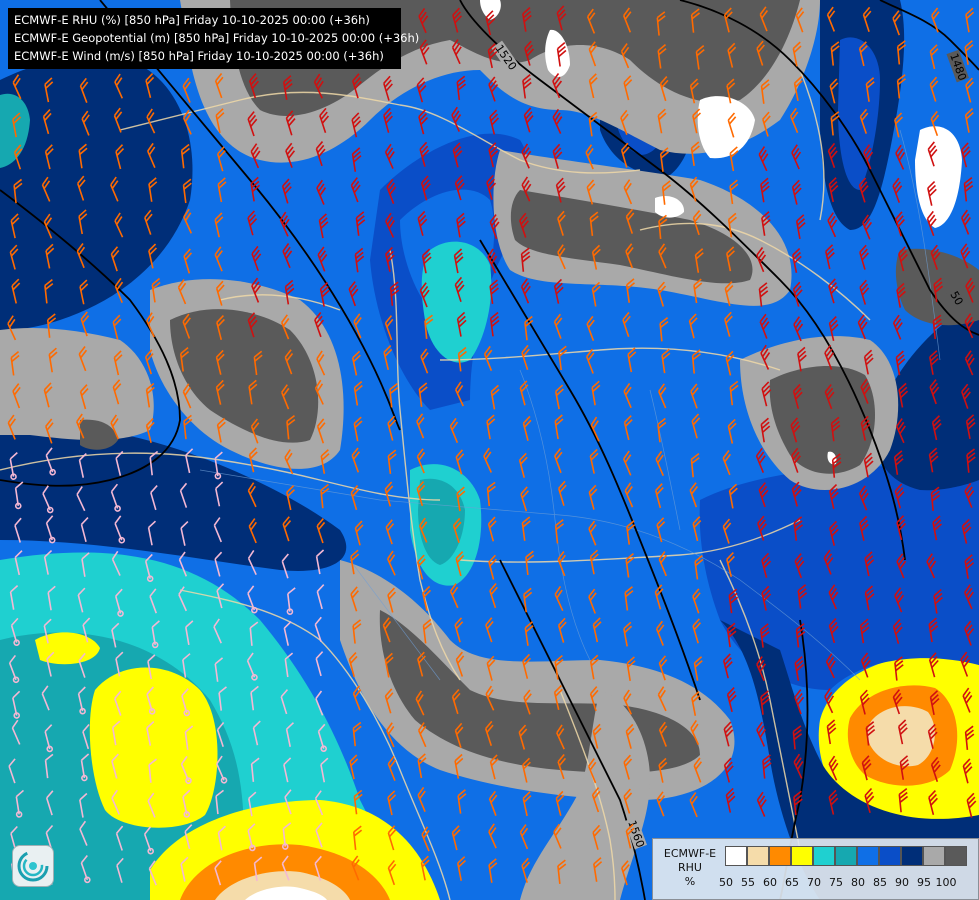 The width and height of the screenshot is (979, 900). I want to click on legend-tick-label: 90, so click(902, 882).